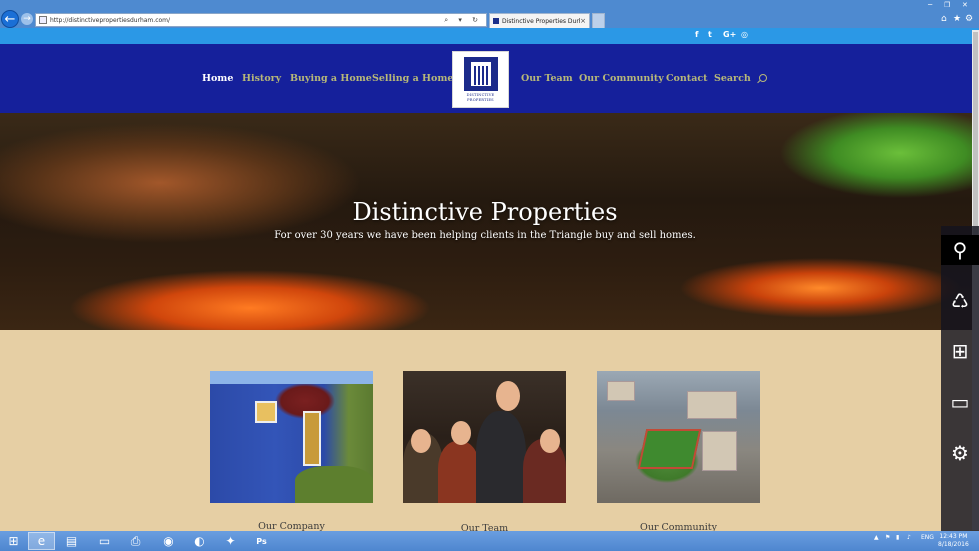 The width and height of the screenshot is (979, 551). Describe the element at coordinates (960, 378) in the screenshot. I see `charms-bar: ⚲ ♺ ⊞ ▭ ⚙` at that location.